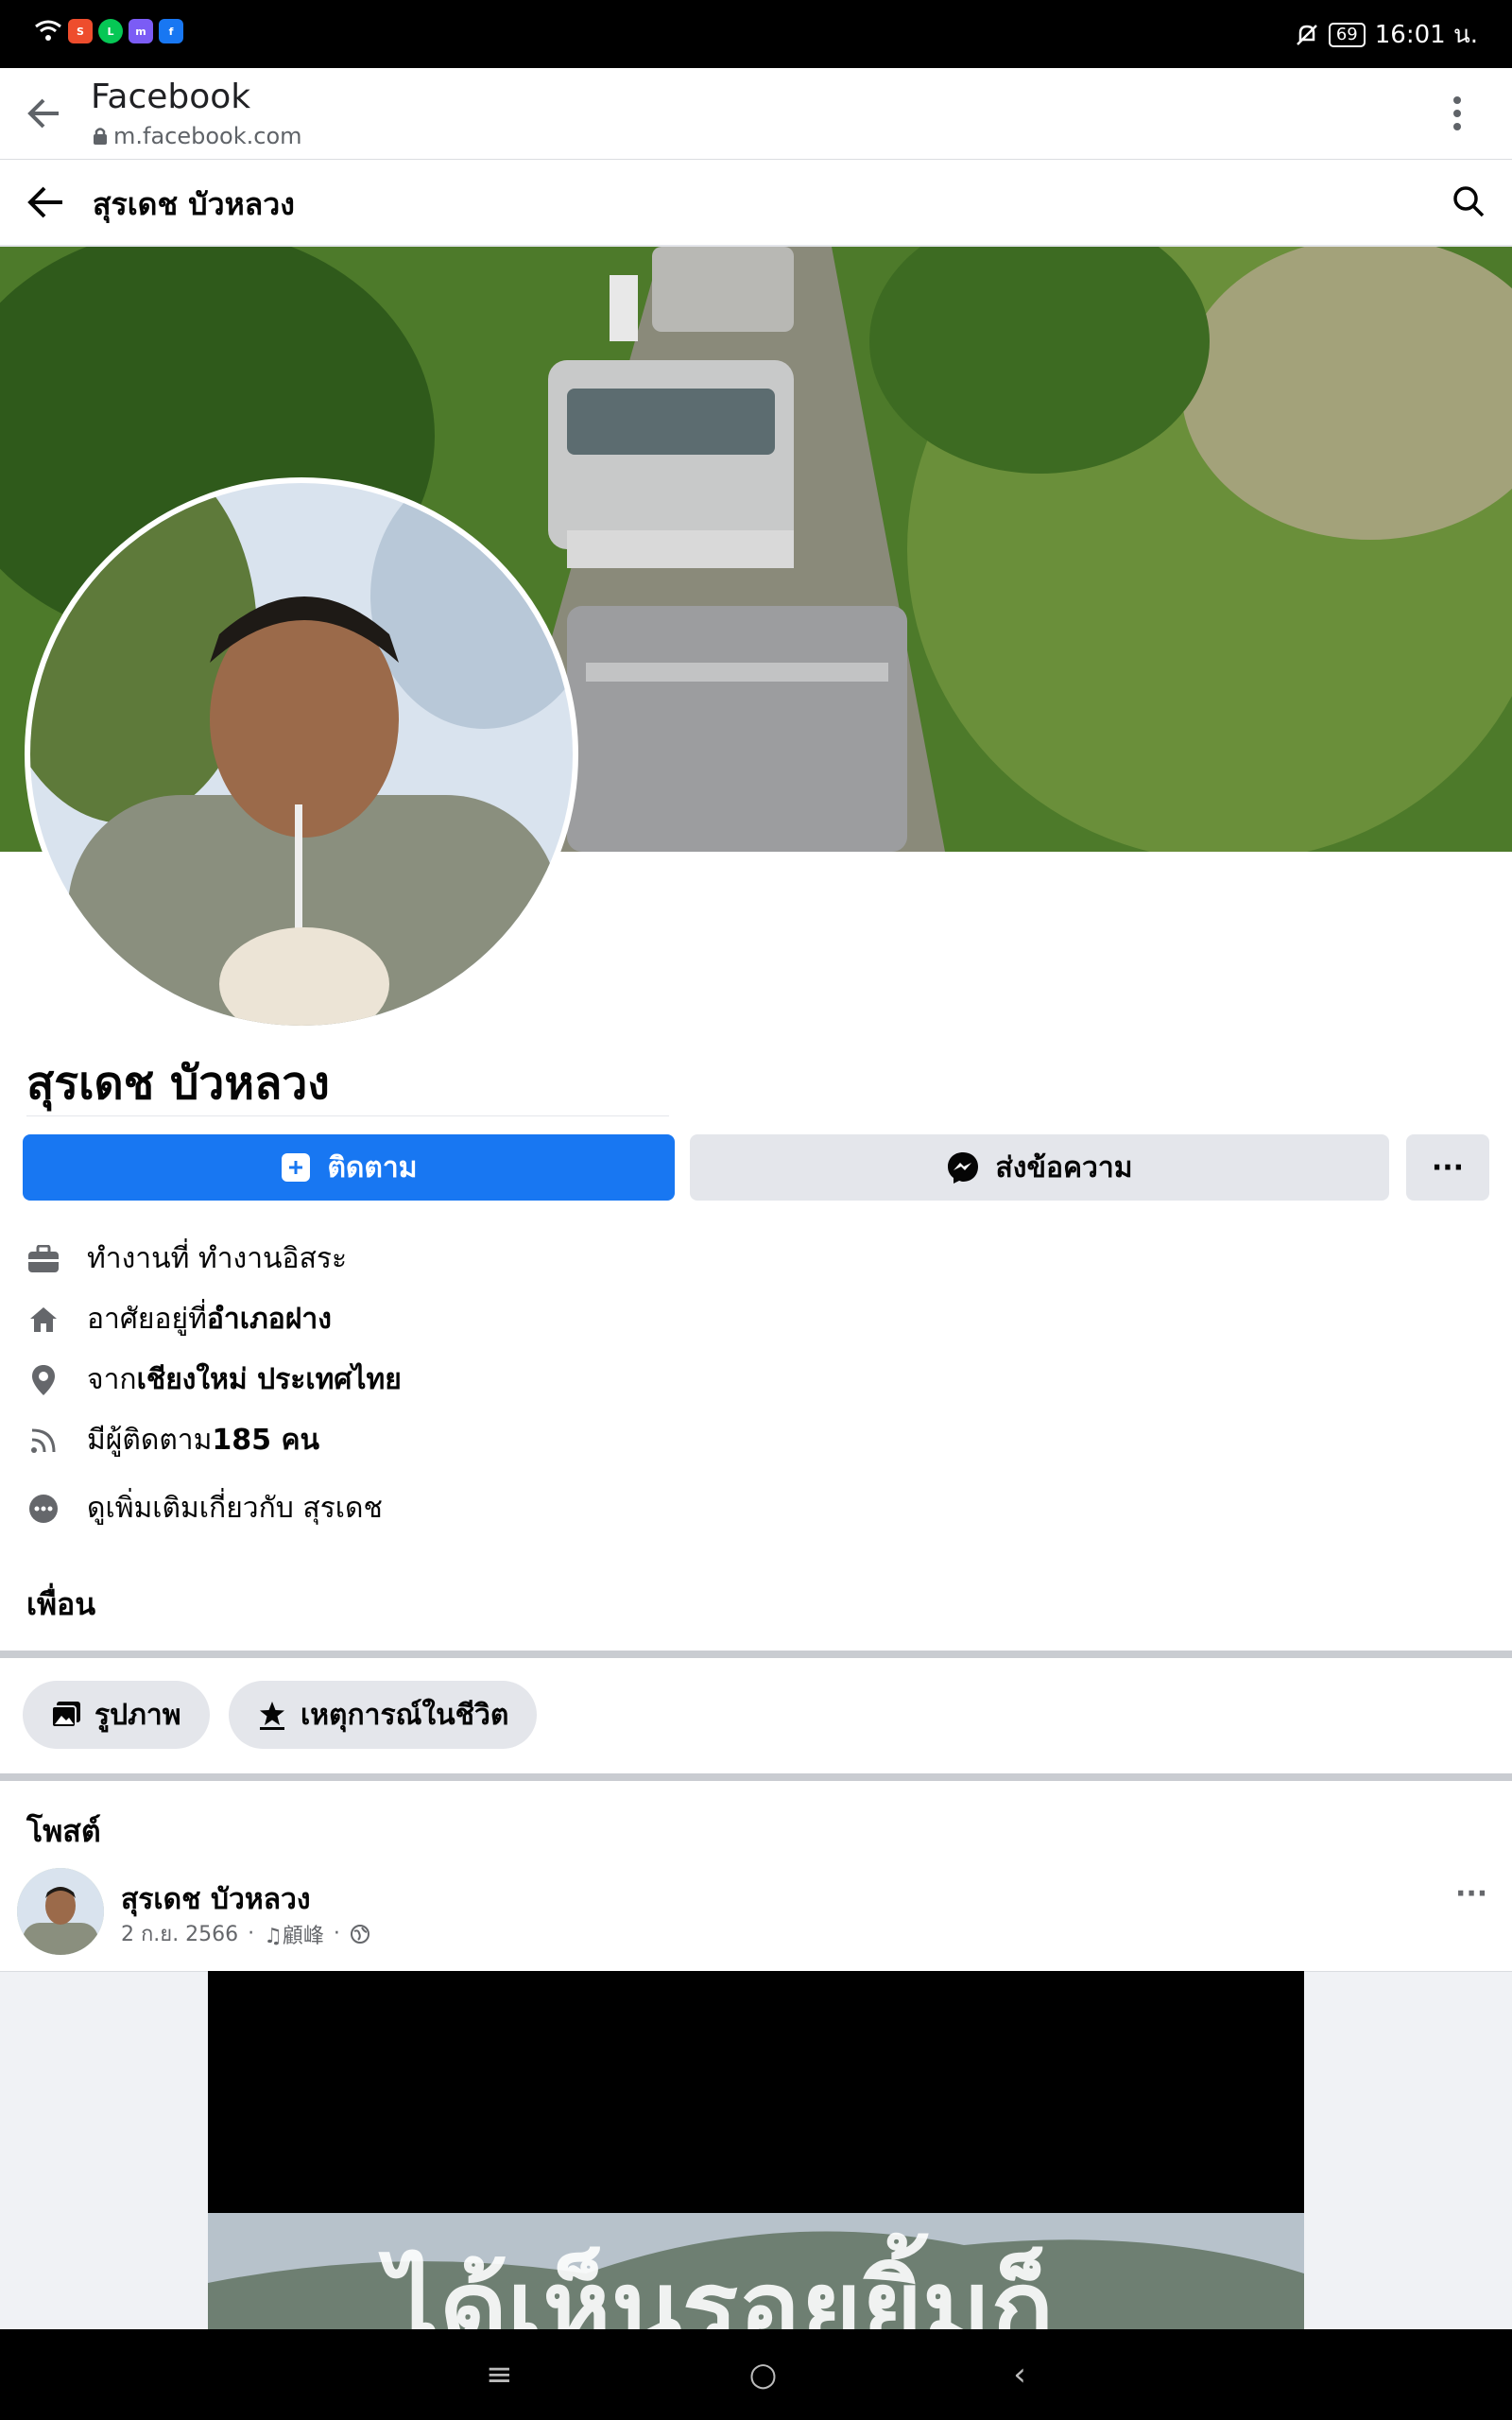 Image resolution: width=1512 pixels, height=2420 pixels. I want to click on video-caption-text: ได้เห็นรอยยิ้มก็, so click(721, 2289).